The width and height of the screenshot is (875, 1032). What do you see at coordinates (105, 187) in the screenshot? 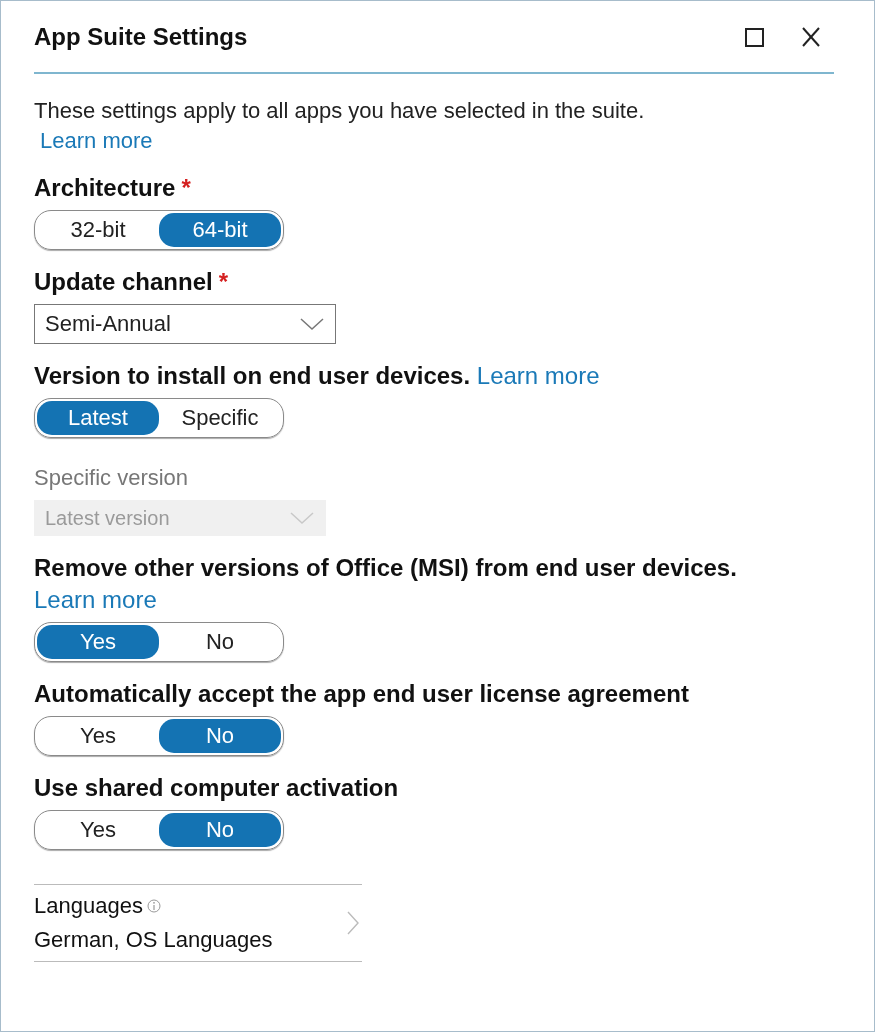
I see `setting-label: Architecture` at bounding box center [105, 187].